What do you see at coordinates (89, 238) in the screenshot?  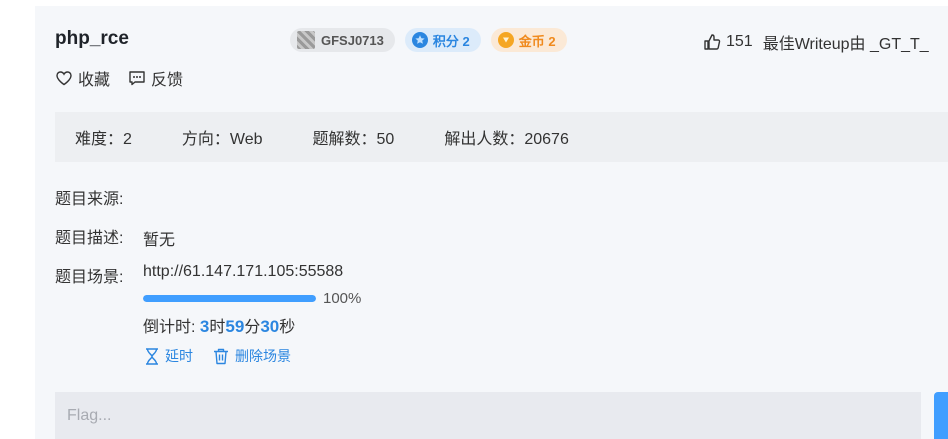 I see `description-label: 题目描述:` at bounding box center [89, 238].